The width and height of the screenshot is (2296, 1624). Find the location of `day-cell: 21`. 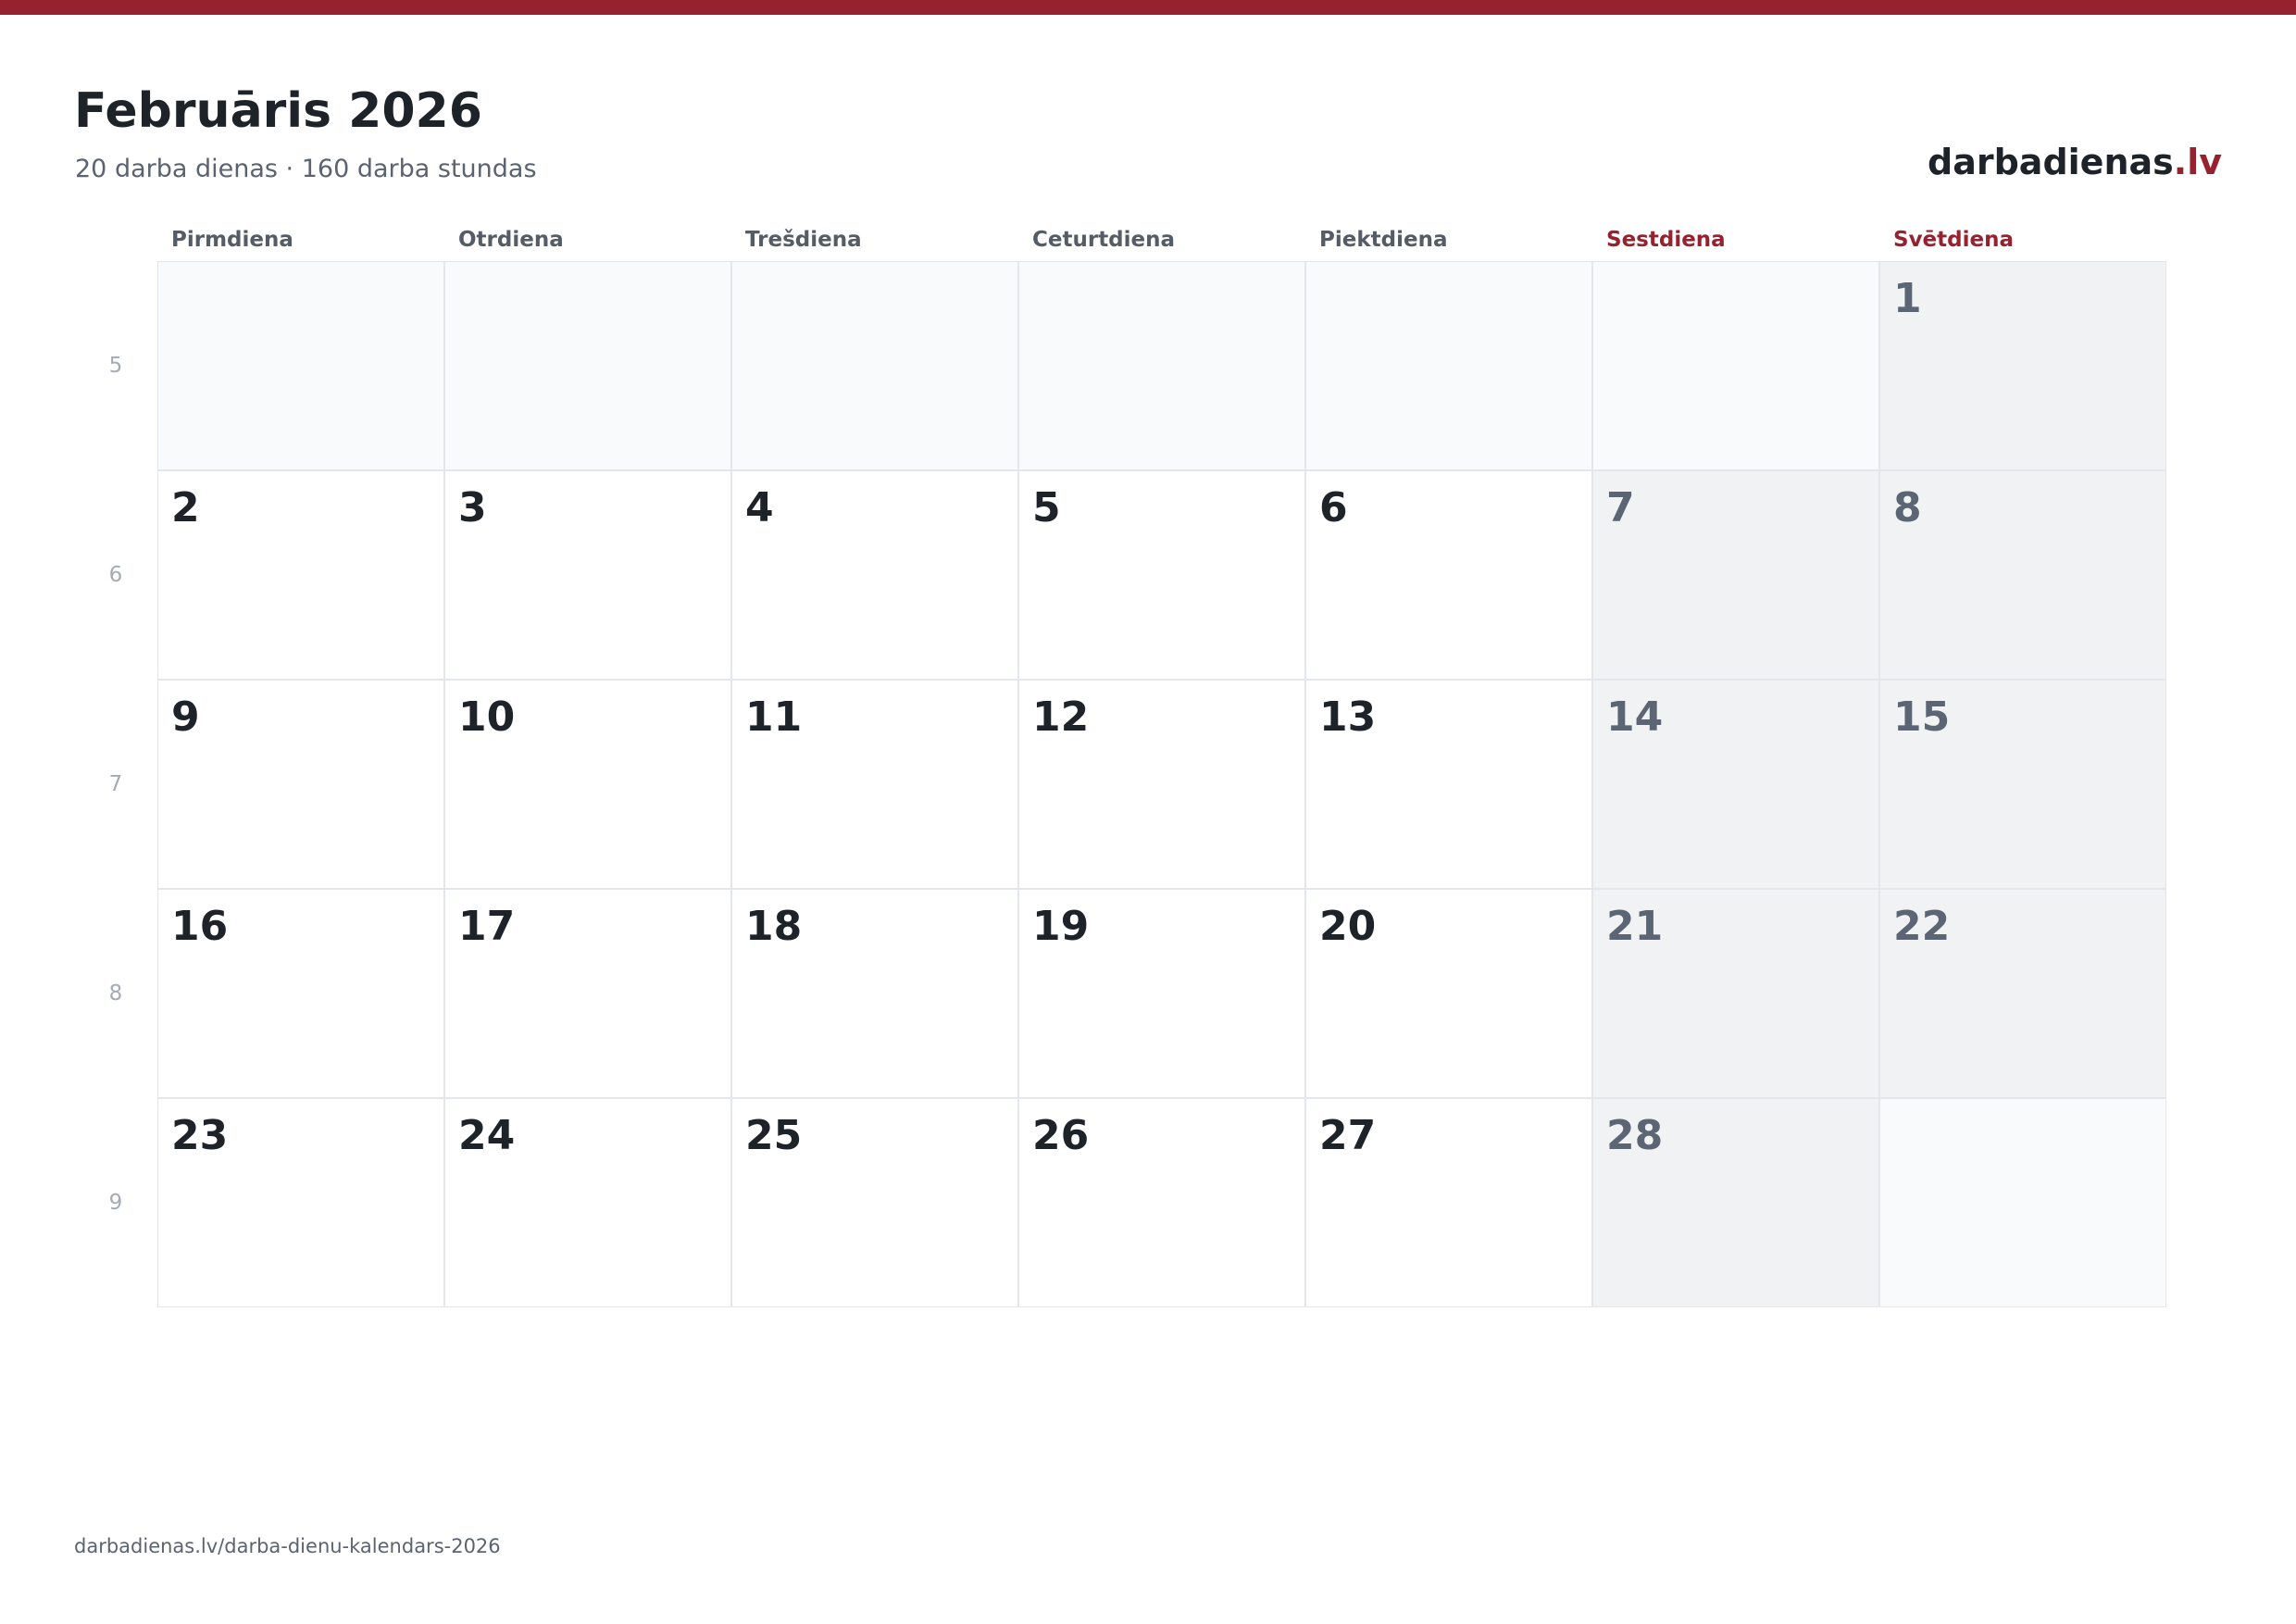

day-cell: 21 is located at coordinates (1735, 993).